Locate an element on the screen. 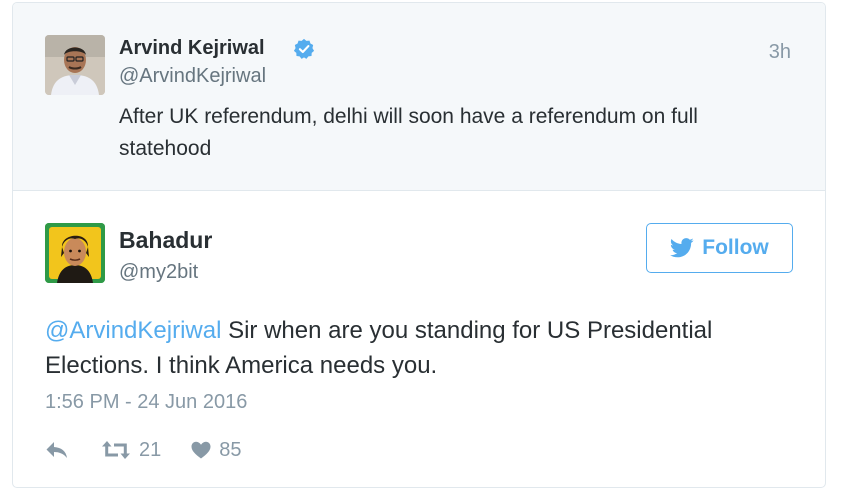  follow-button-label: Follow is located at coordinates (735, 247).